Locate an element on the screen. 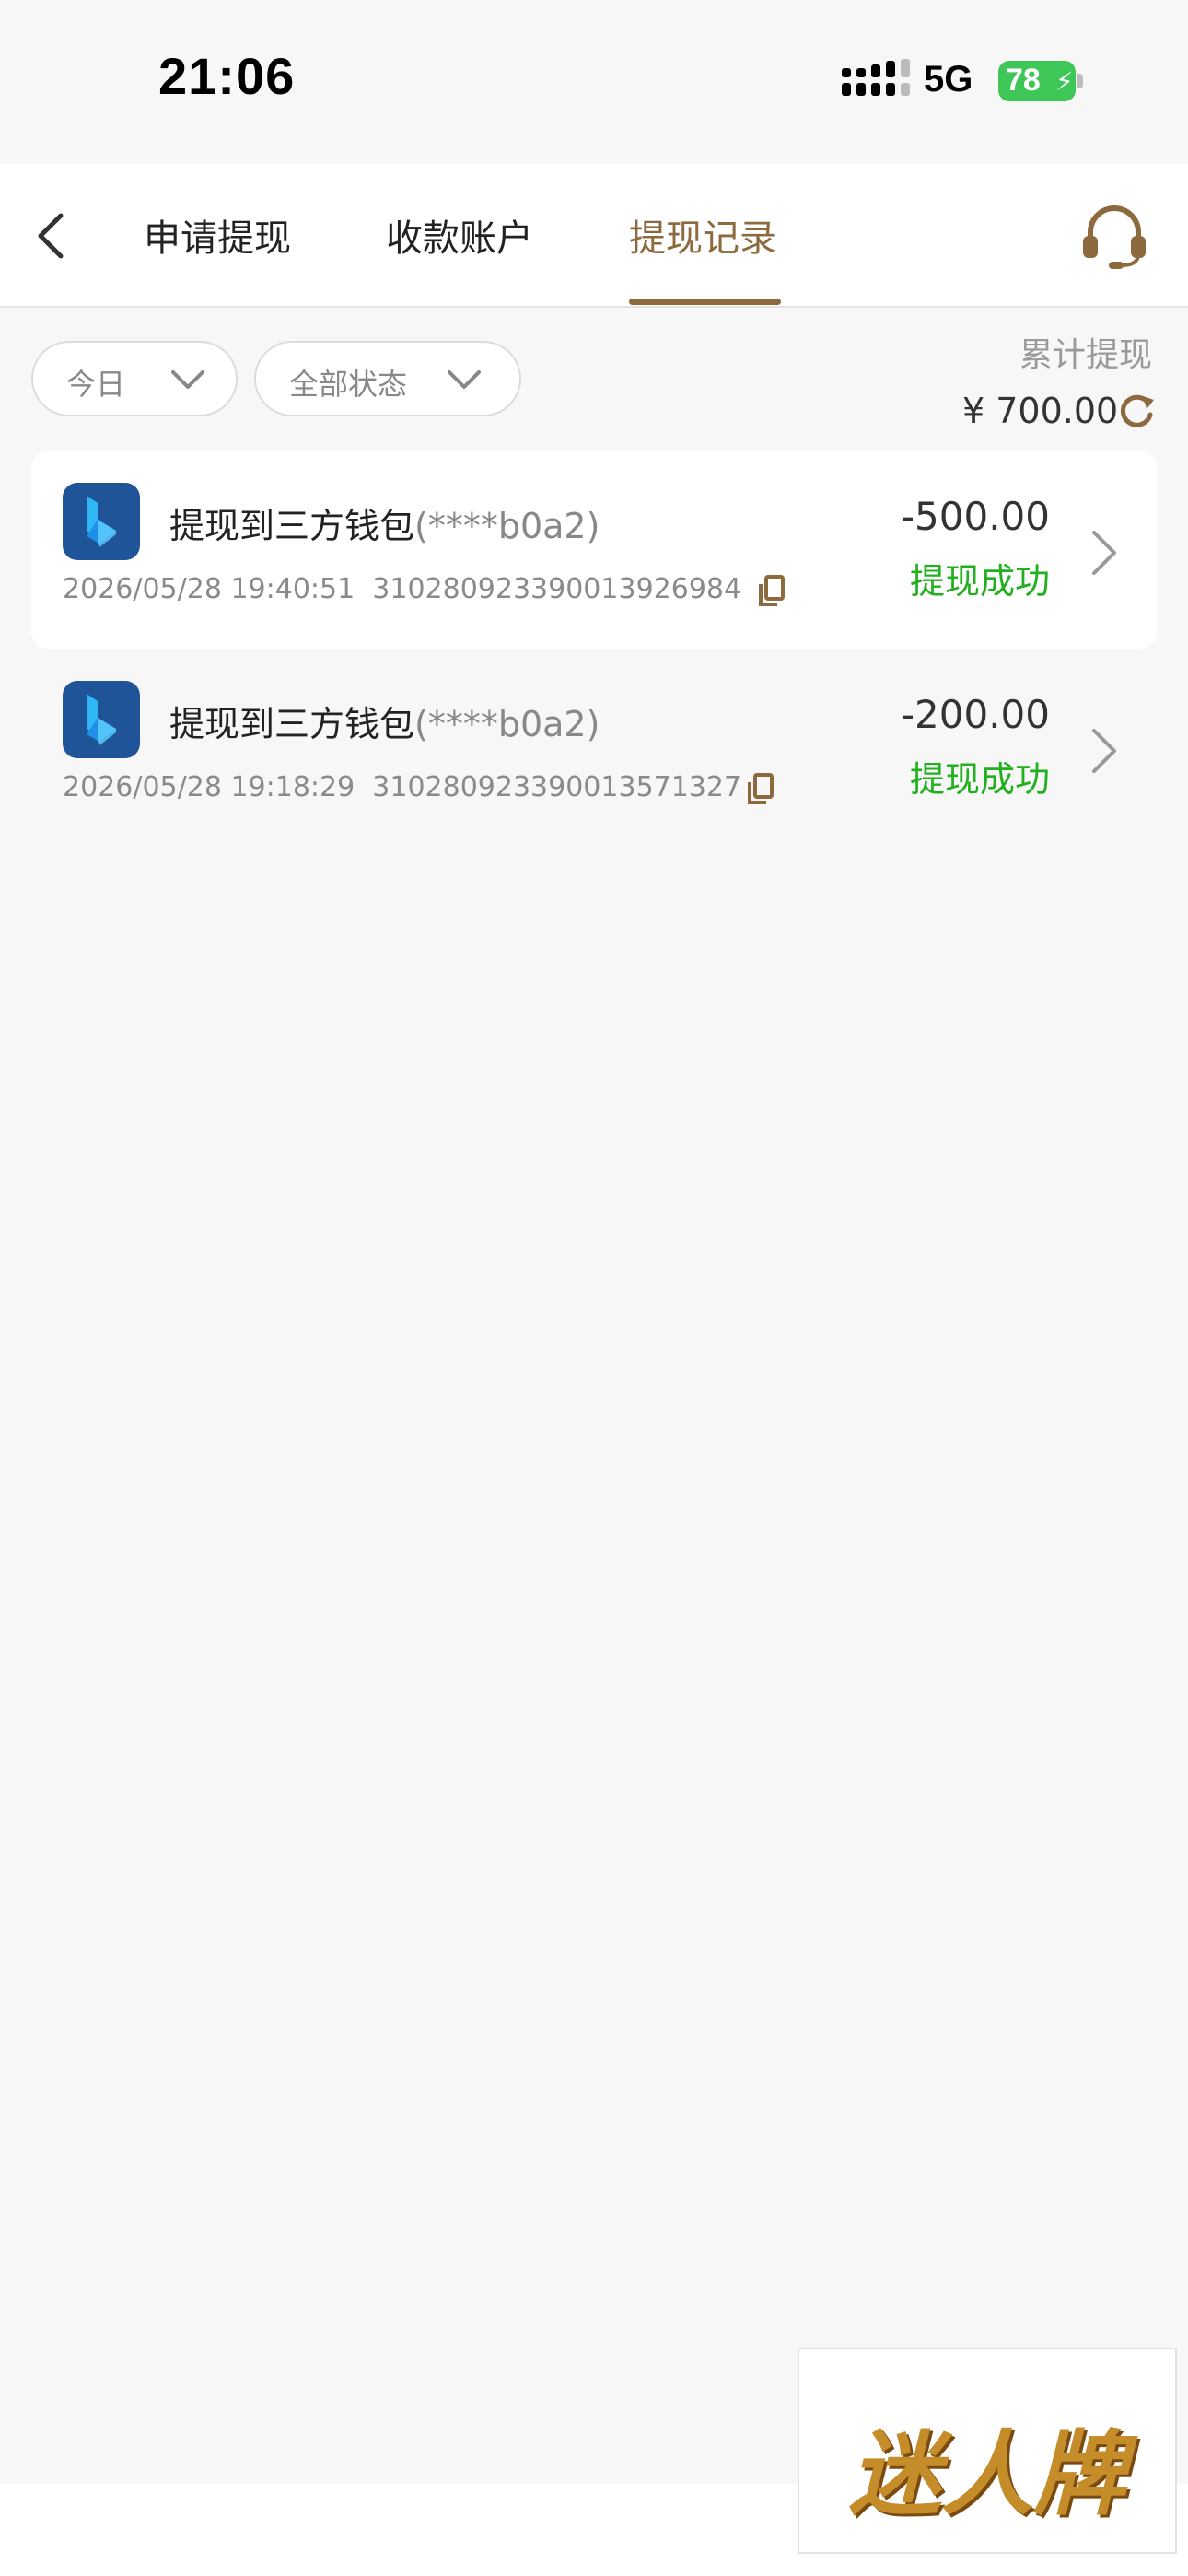 The height and width of the screenshot is (2576, 1188). status-filter-dropdown: 全部状态 is located at coordinates (387, 378).